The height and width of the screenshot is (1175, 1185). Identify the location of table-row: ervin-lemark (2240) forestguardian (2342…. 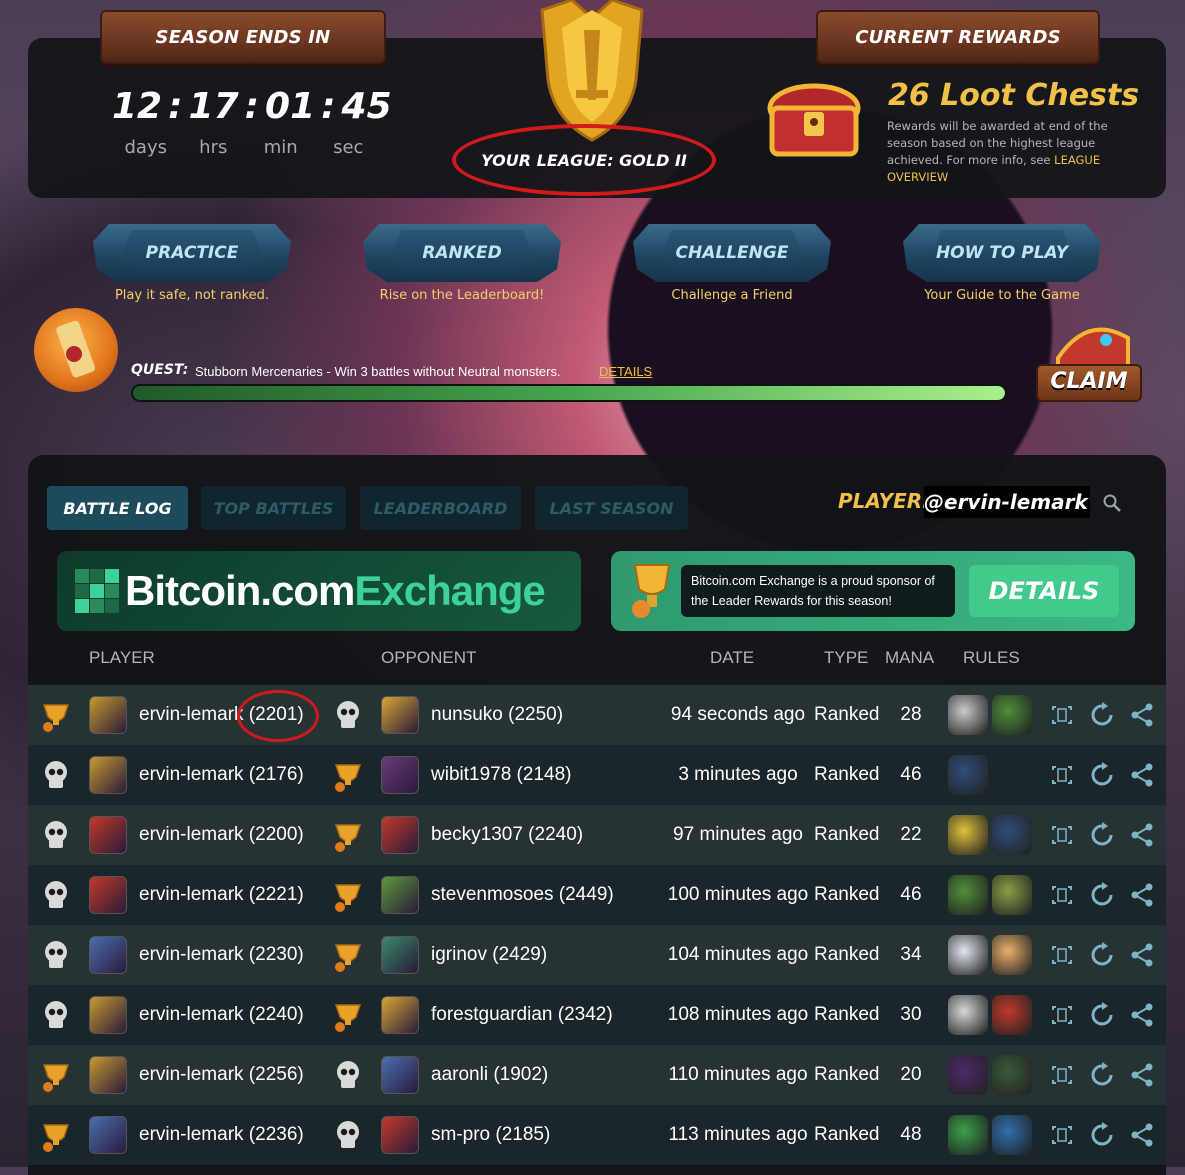
(597, 1015).